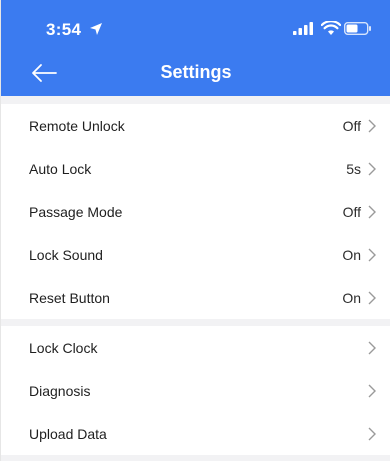 The image size is (390, 461). What do you see at coordinates (357, 28) in the screenshot?
I see `battery-icon` at bounding box center [357, 28].